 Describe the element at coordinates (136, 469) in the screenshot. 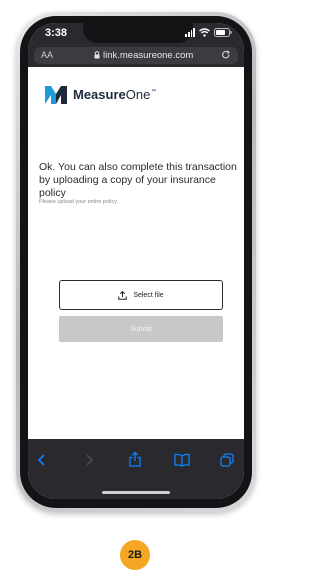

I see `browser-toolbar` at that location.